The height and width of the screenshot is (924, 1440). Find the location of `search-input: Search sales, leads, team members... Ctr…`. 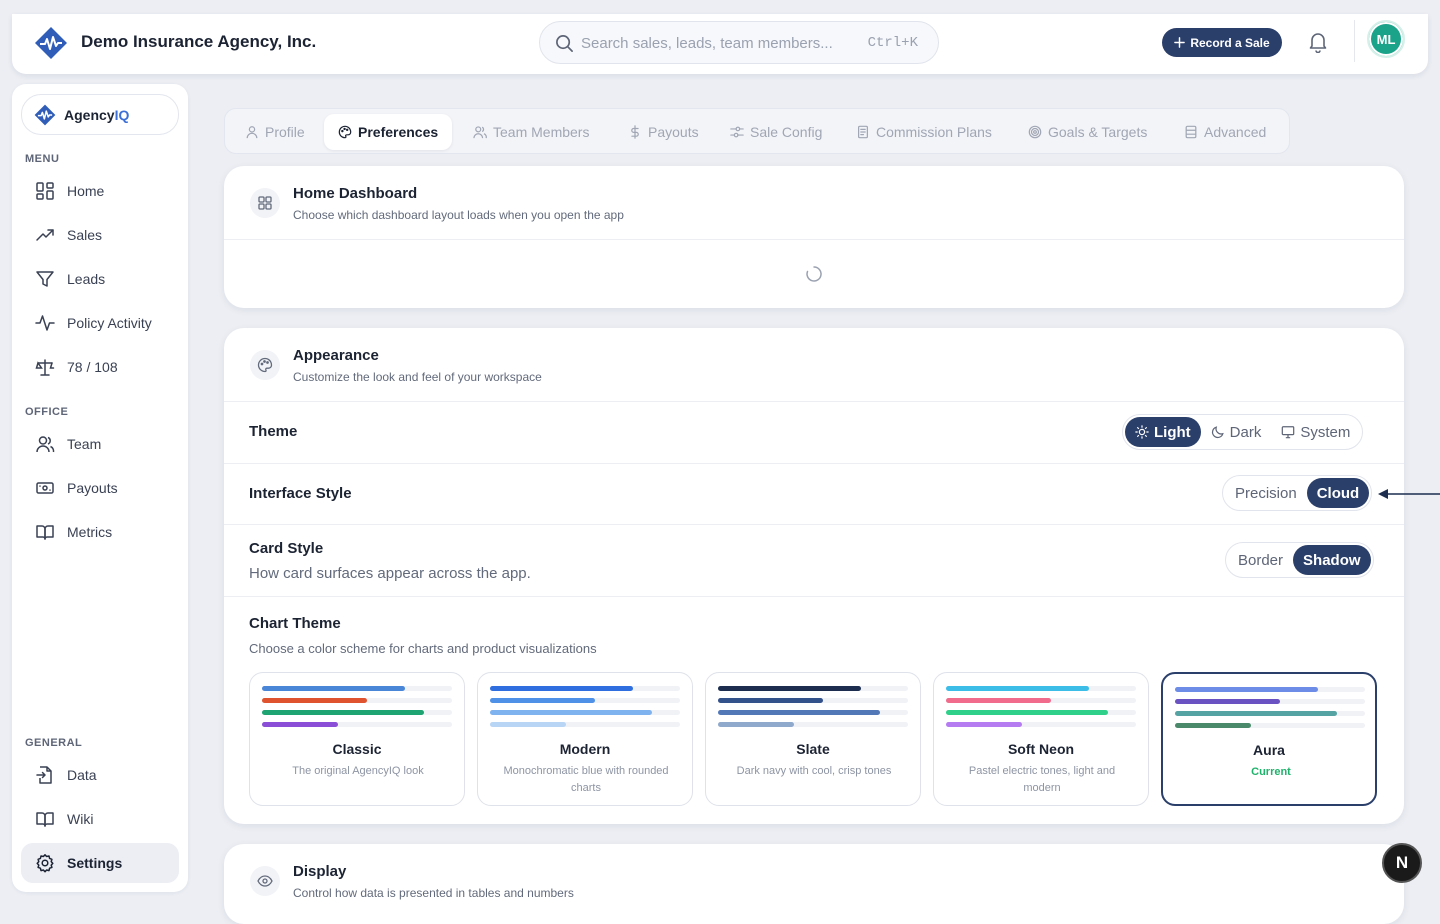

search-input: Search sales, leads, team members... Ctr… is located at coordinates (739, 42).